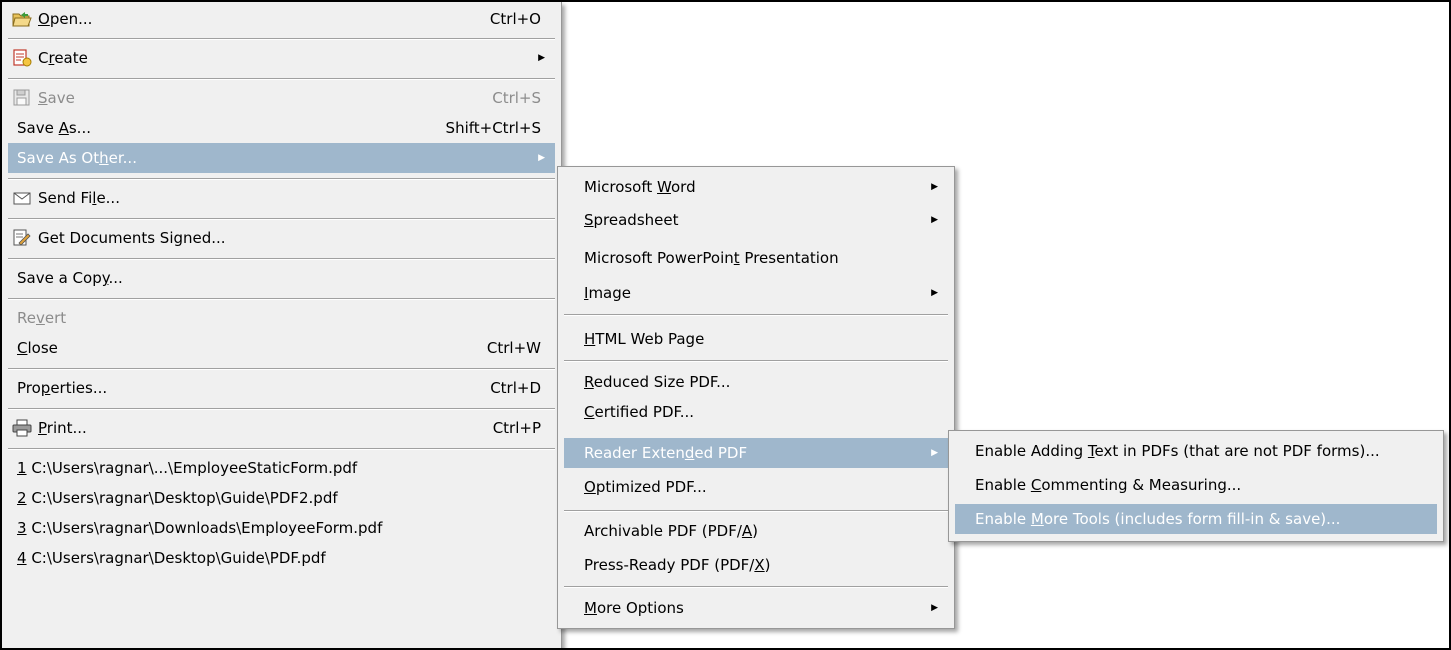 The image size is (1451, 650). Describe the element at coordinates (756, 187) in the screenshot. I see `menu-item-microsoft-word: Microsoft Word ▶` at that location.